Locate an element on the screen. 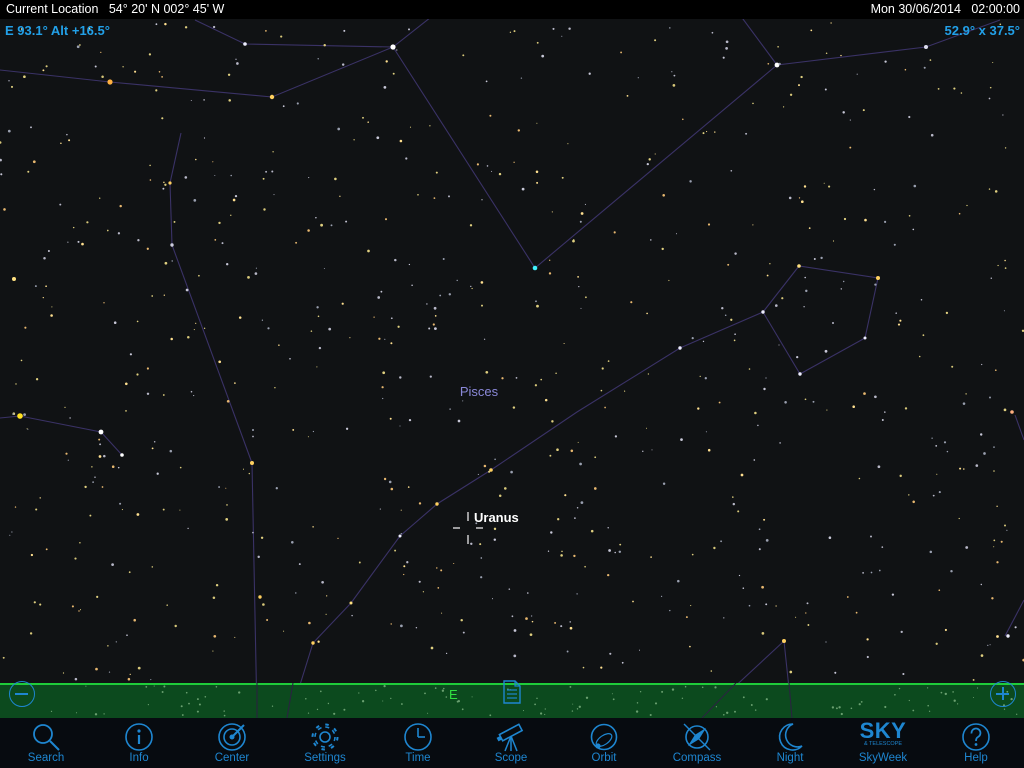  horizon-ground: E is located at coordinates (512, 699).